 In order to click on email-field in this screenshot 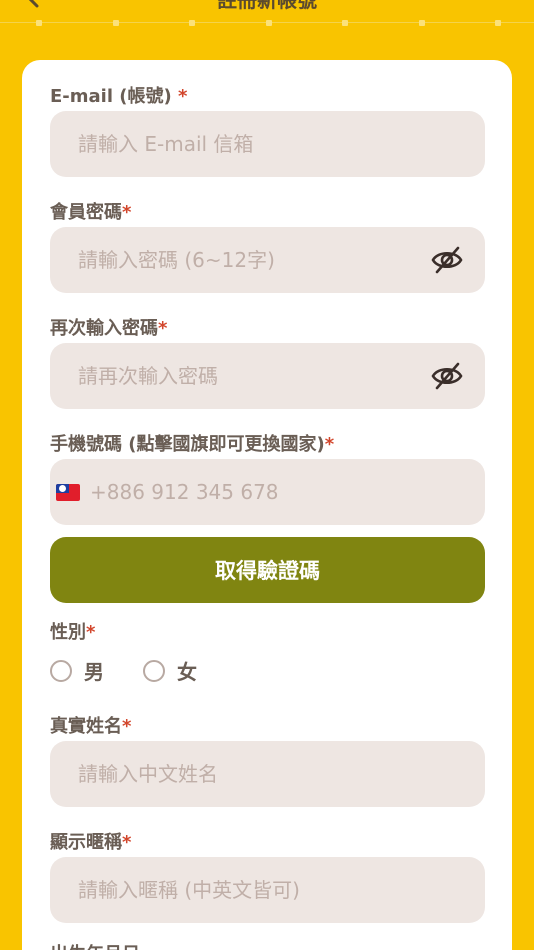, I will do `click(267, 144)`.